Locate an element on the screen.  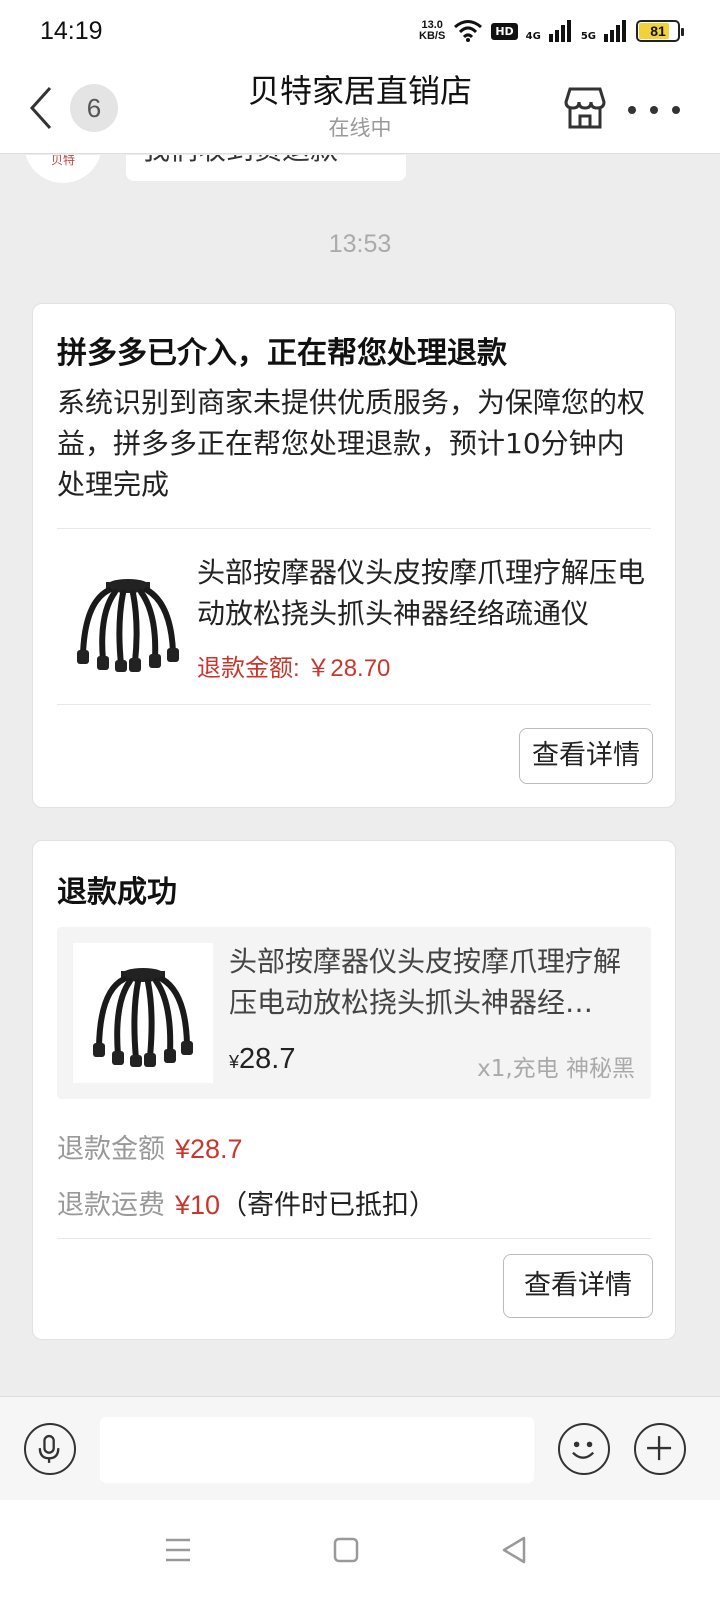
unread-count-badge: 6 is located at coordinates (94, 108).